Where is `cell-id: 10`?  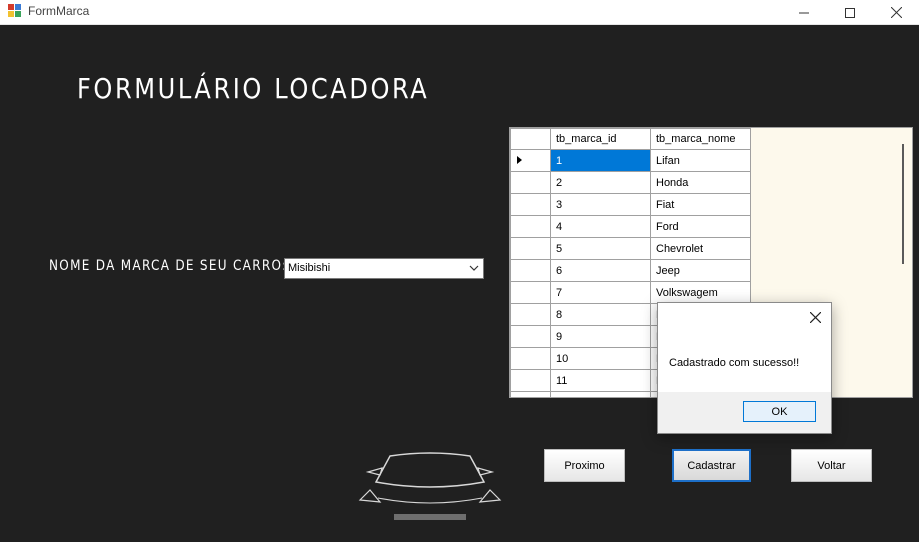 cell-id: 10 is located at coordinates (600, 358).